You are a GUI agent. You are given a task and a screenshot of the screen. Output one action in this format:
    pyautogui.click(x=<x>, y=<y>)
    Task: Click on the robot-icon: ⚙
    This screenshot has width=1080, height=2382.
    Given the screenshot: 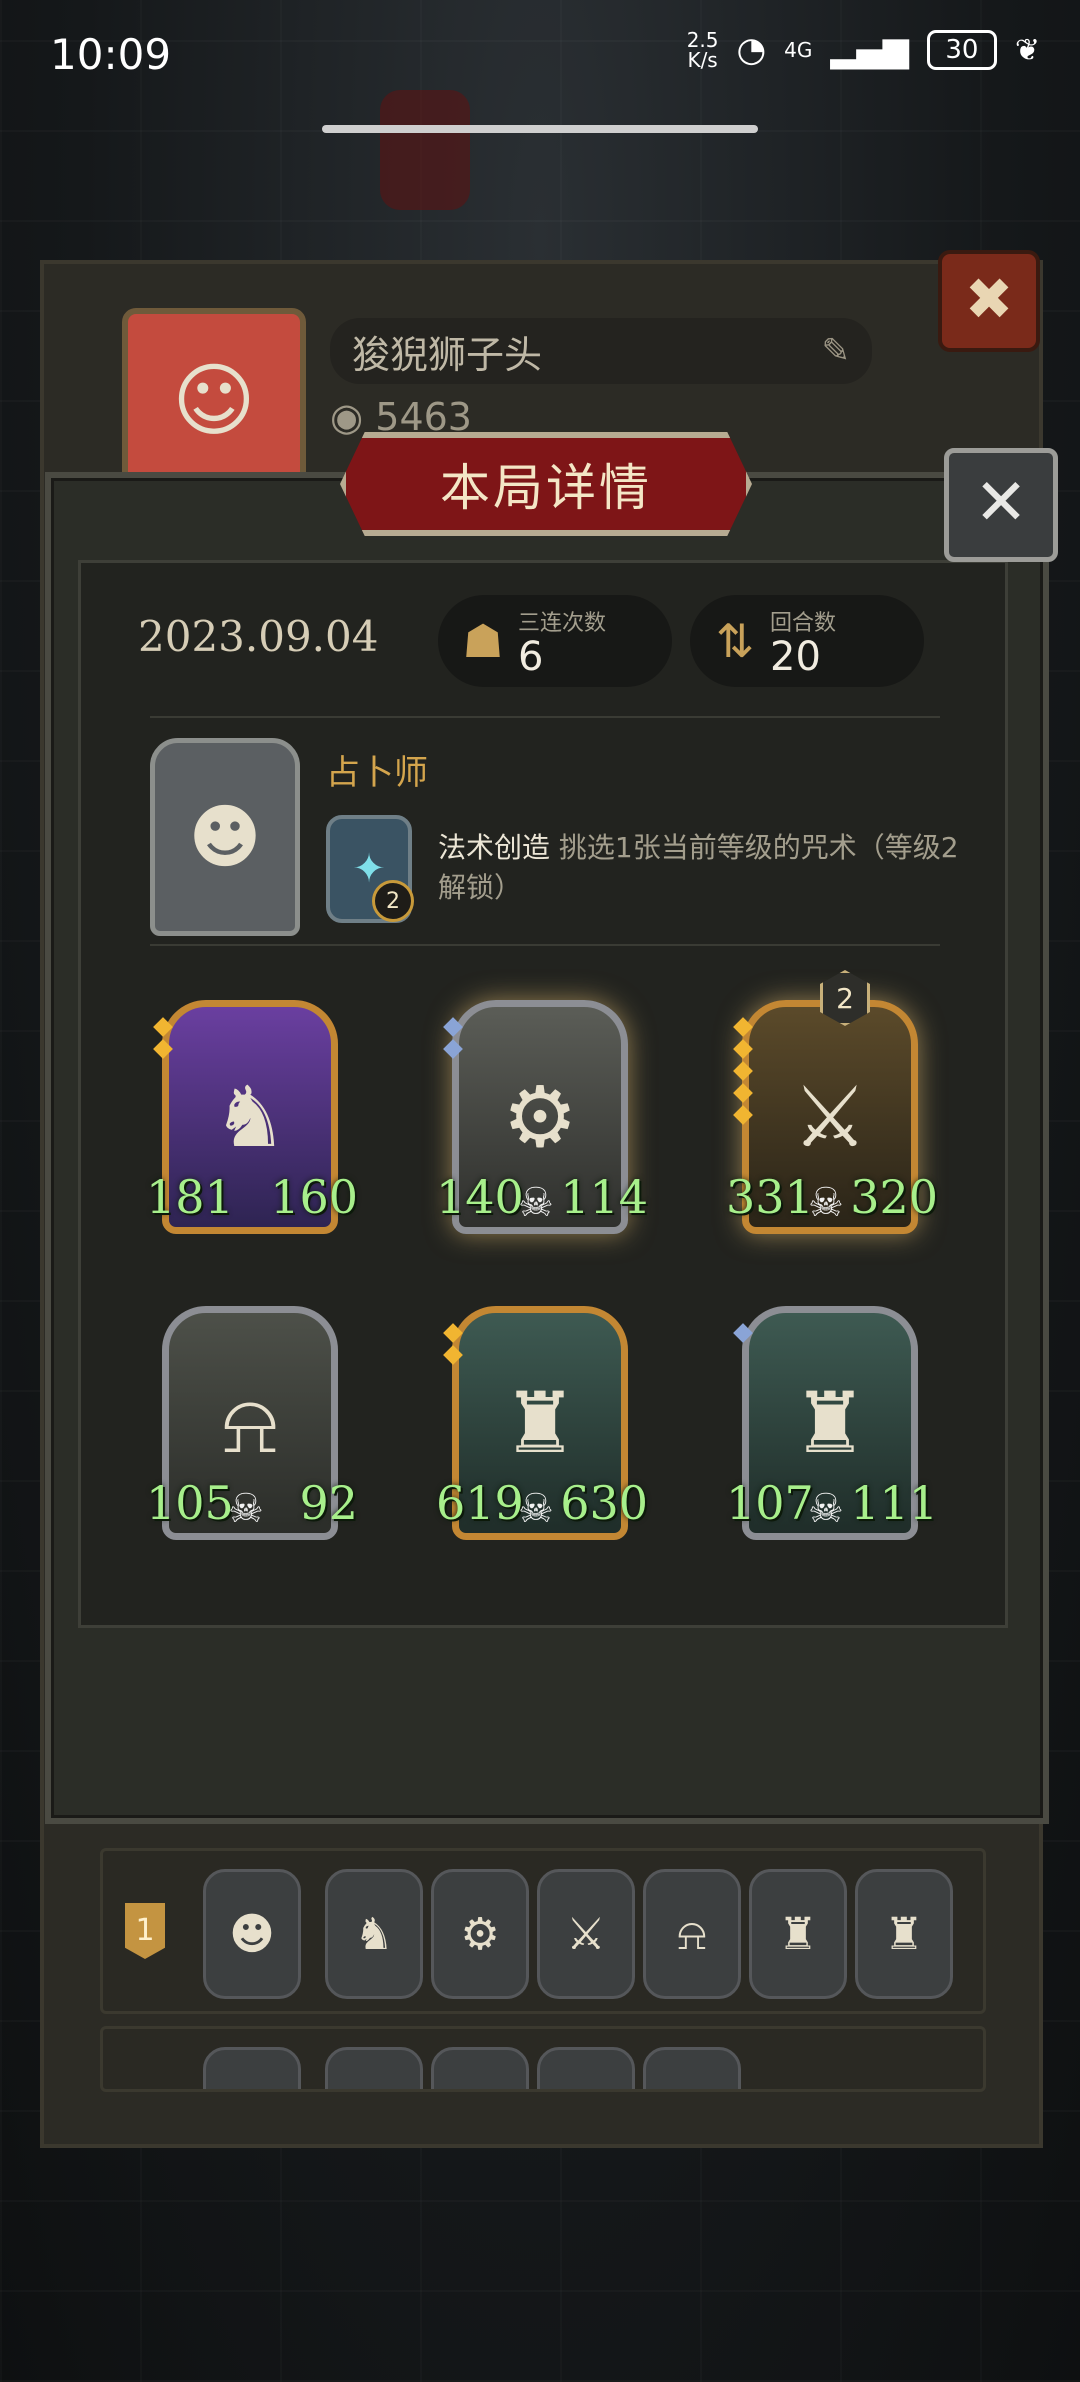 What is the action you would take?
    pyautogui.click(x=480, y=1934)
    